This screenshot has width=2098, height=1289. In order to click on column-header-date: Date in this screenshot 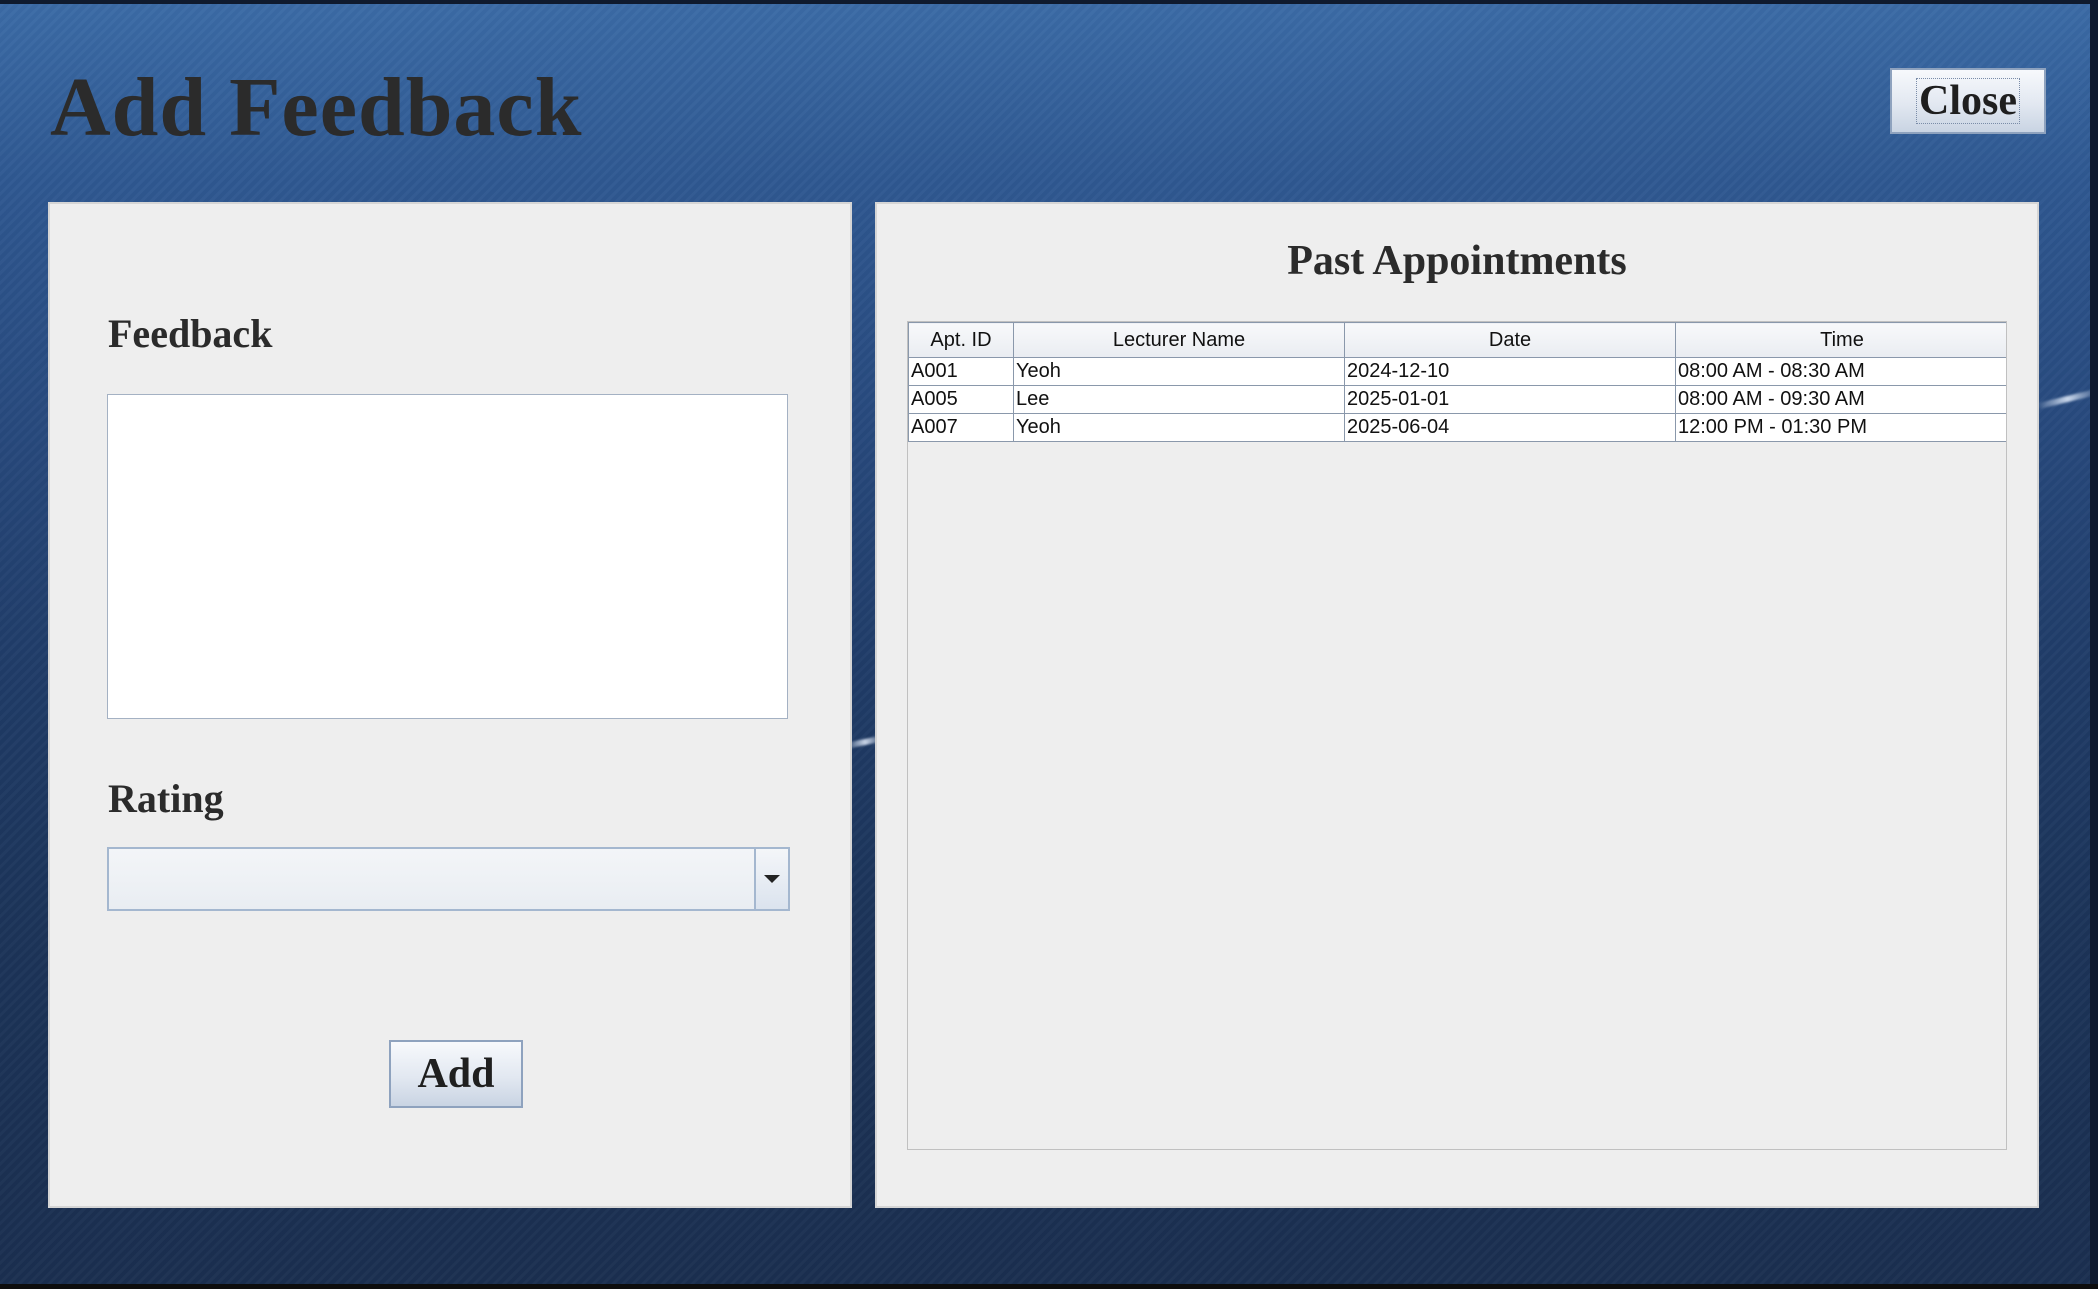, I will do `click(1510, 340)`.